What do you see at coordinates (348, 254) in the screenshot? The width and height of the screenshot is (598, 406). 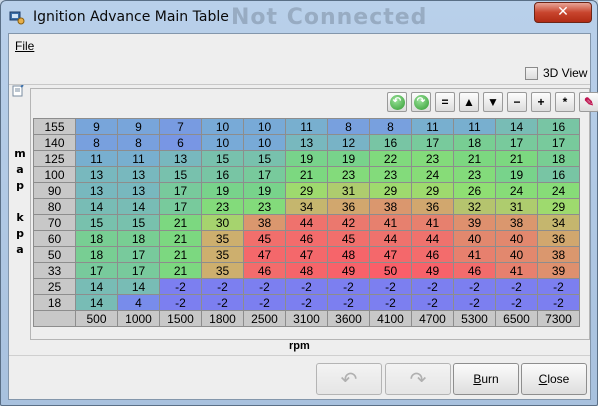 I see `table-cell: 48` at bounding box center [348, 254].